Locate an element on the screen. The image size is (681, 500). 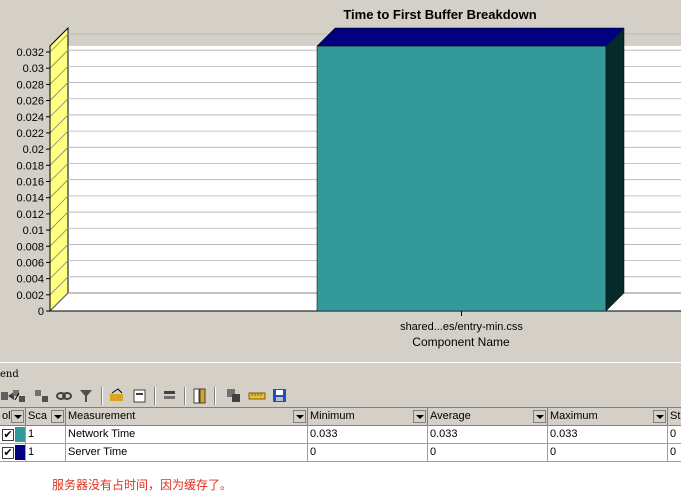
average-cell: 0 is located at coordinates (488, 453).